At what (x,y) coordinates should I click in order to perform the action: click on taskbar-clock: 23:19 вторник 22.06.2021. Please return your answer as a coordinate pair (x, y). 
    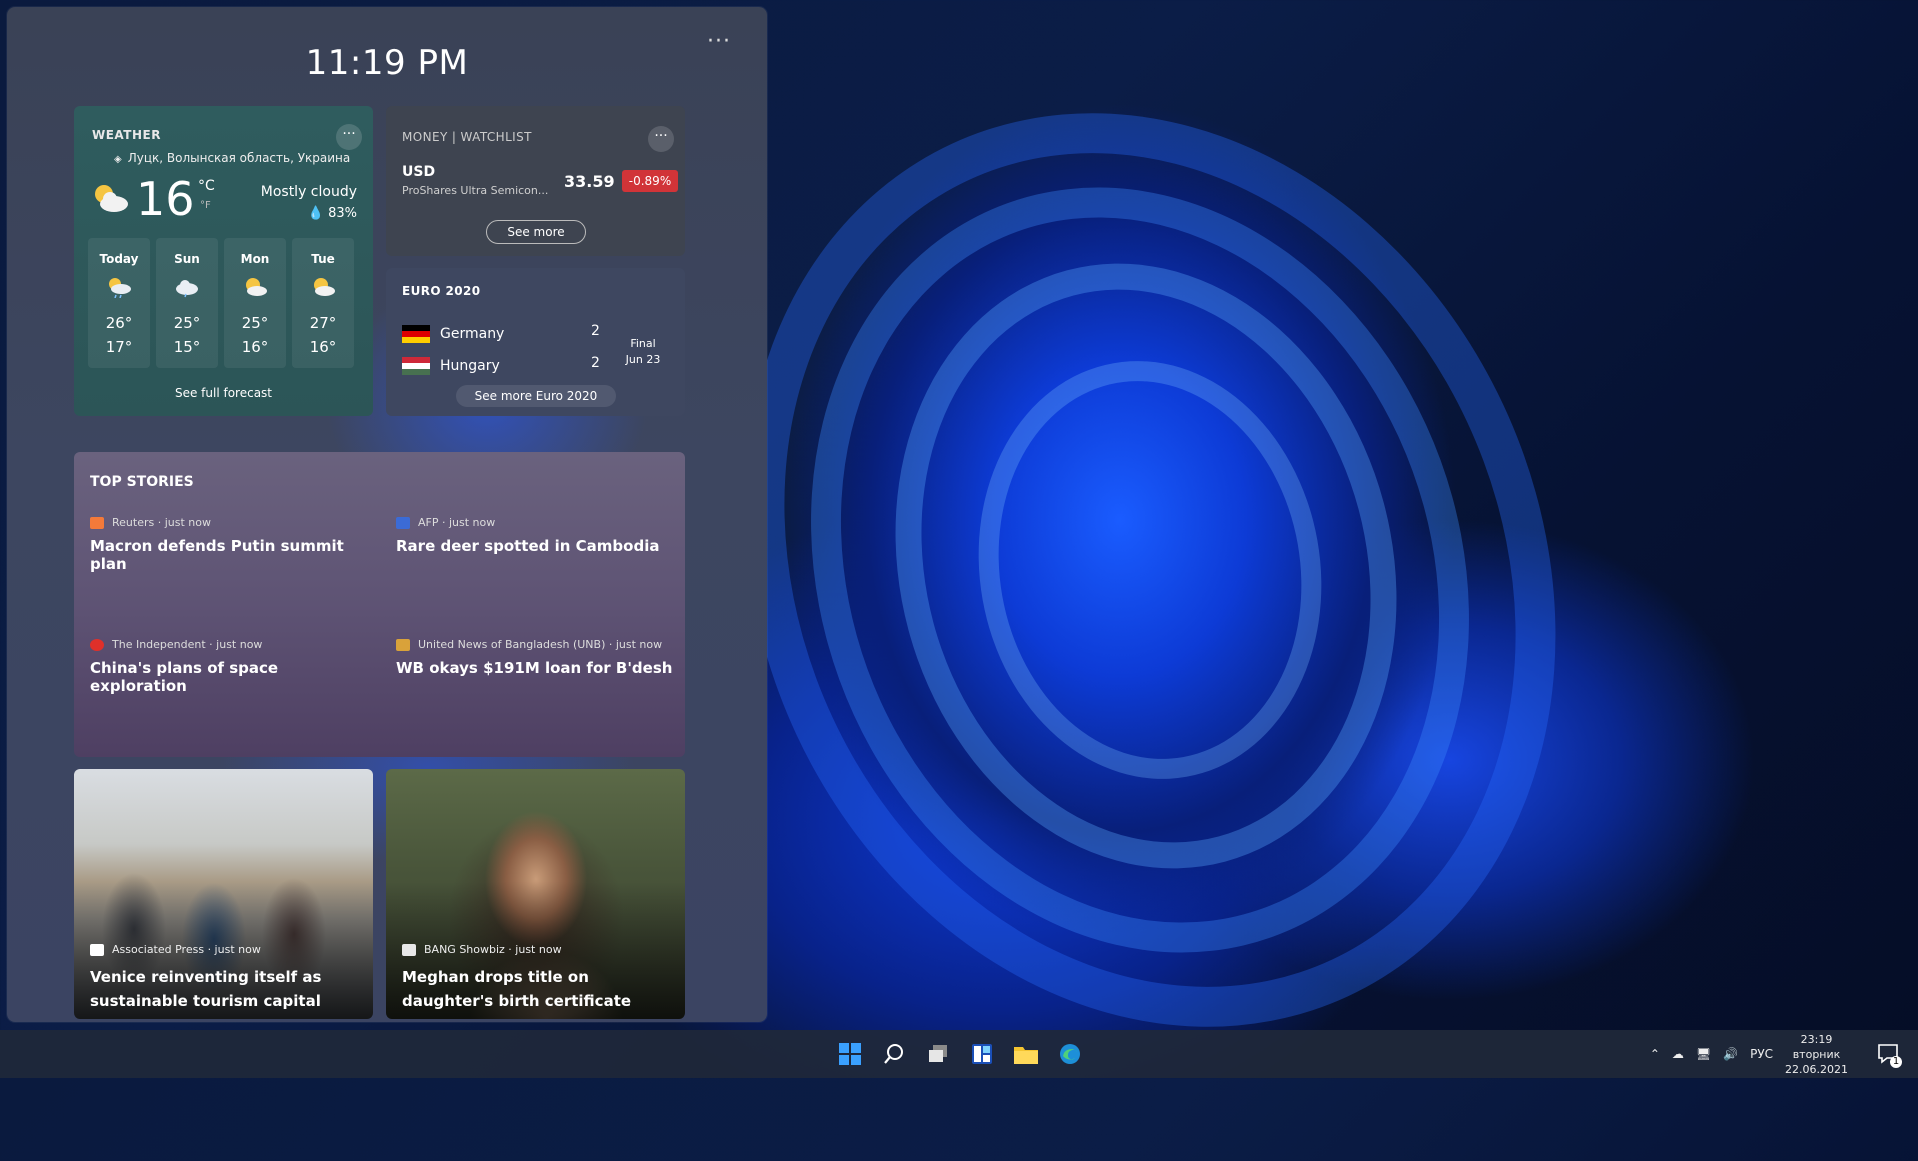
    Looking at the image, I should click on (1816, 1054).